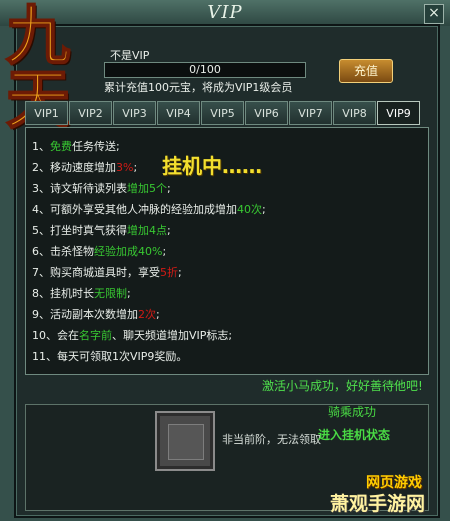 The width and height of the screenshot is (450, 521). What do you see at coordinates (81, 293) in the screenshot?
I see `benefit-8: 8、挂机时长无限制;` at bounding box center [81, 293].